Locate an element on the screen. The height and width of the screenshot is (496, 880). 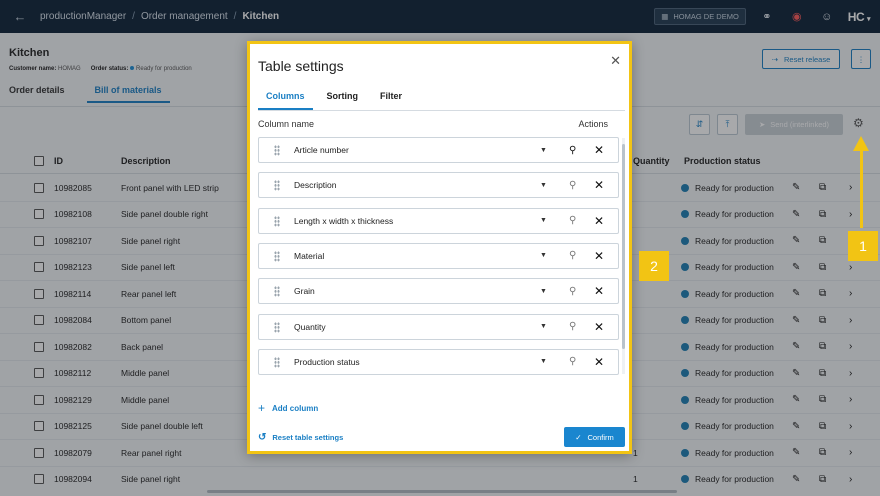
reset-settings-label: Reset table settings is located at coordinates (308, 437).